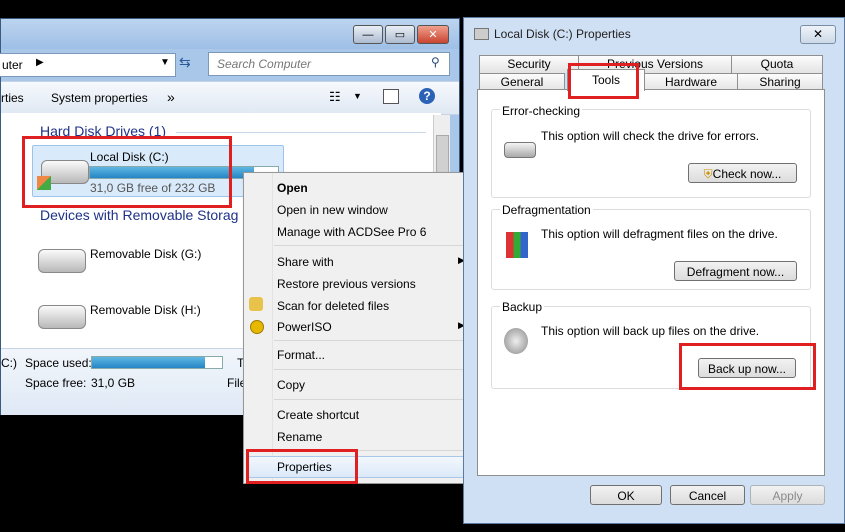 Image resolution: width=845 pixels, height=532 pixels. I want to click on group-divider, so click(301, 132).